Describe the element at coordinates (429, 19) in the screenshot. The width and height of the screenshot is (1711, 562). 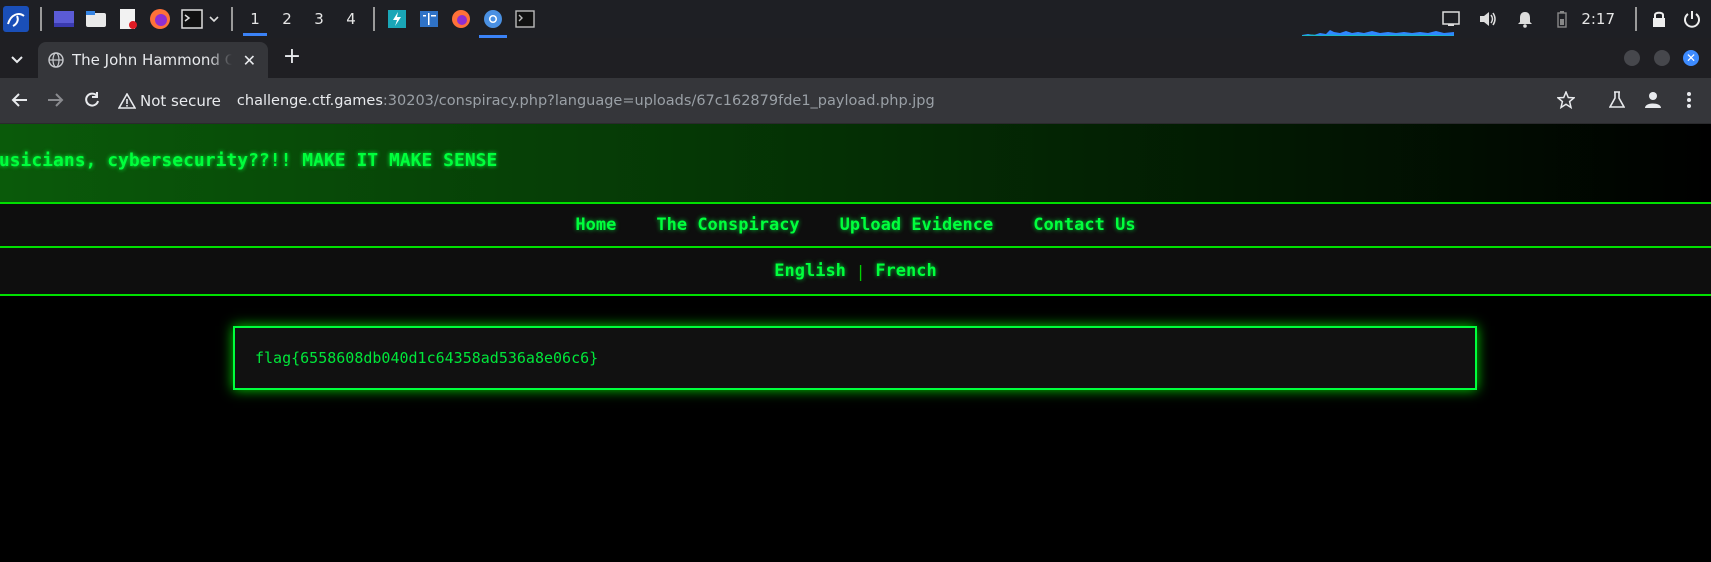
I see `notes-app-icon` at that location.